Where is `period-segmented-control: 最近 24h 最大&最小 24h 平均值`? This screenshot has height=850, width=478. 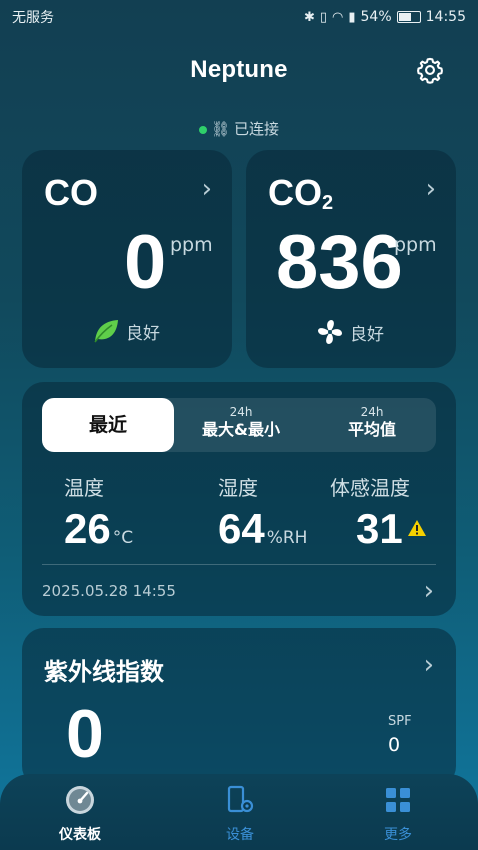
period-segmented-control: 最近 24h 最大&最小 24h 平均值 is located at coordinates (239, 425).